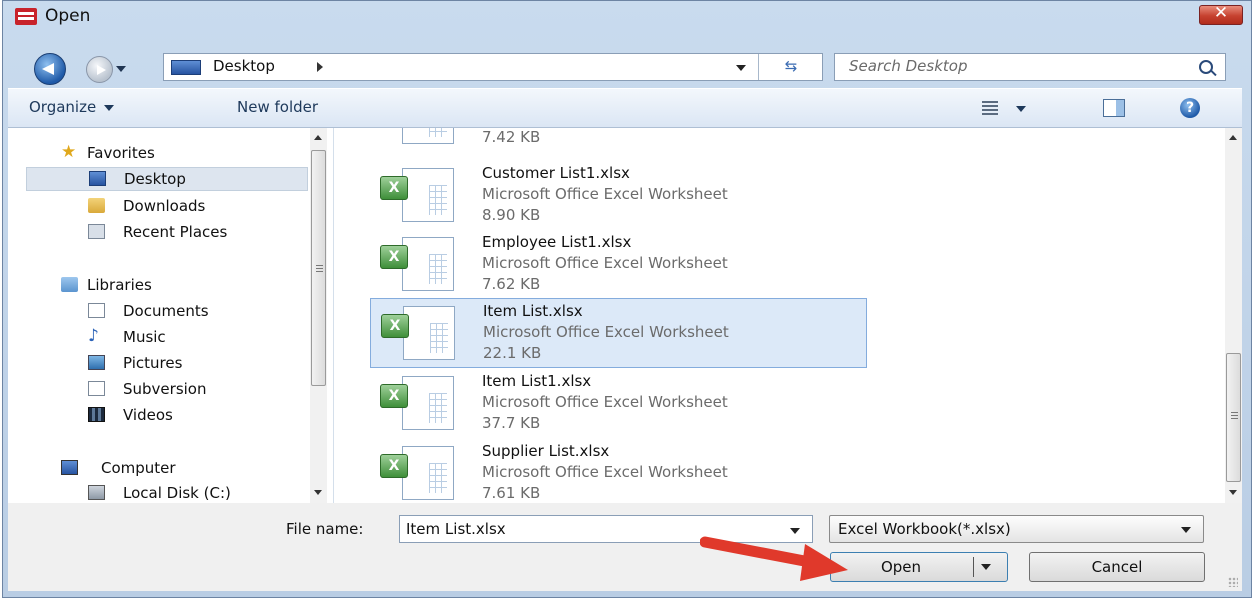 The image size is (1256, 601). What do you see at coordinates (512, 353) in the screenshot?
I see `file-size: 22.1 KB` at bounding box center [512, 353].